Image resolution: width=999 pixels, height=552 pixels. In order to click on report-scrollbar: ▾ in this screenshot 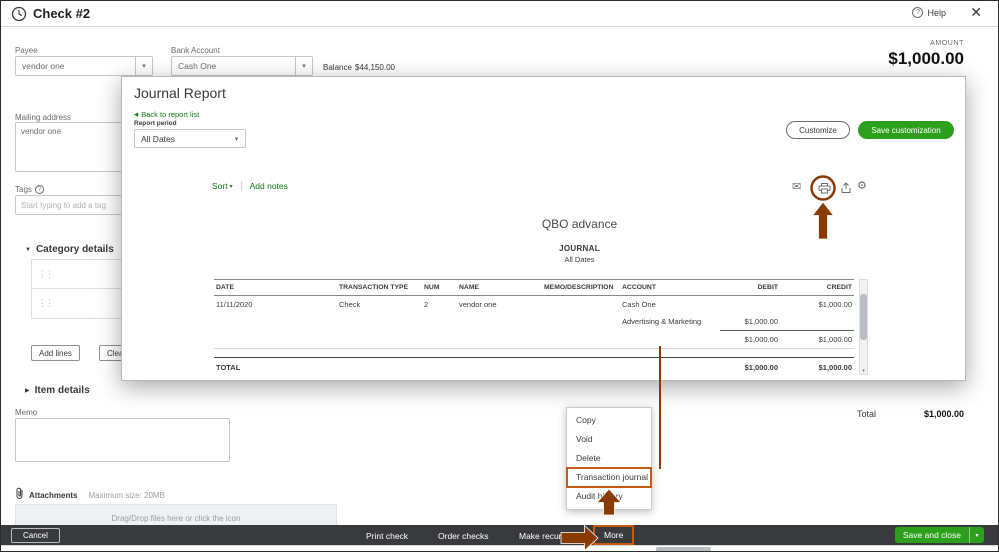, I will do `click(863, 327)`.